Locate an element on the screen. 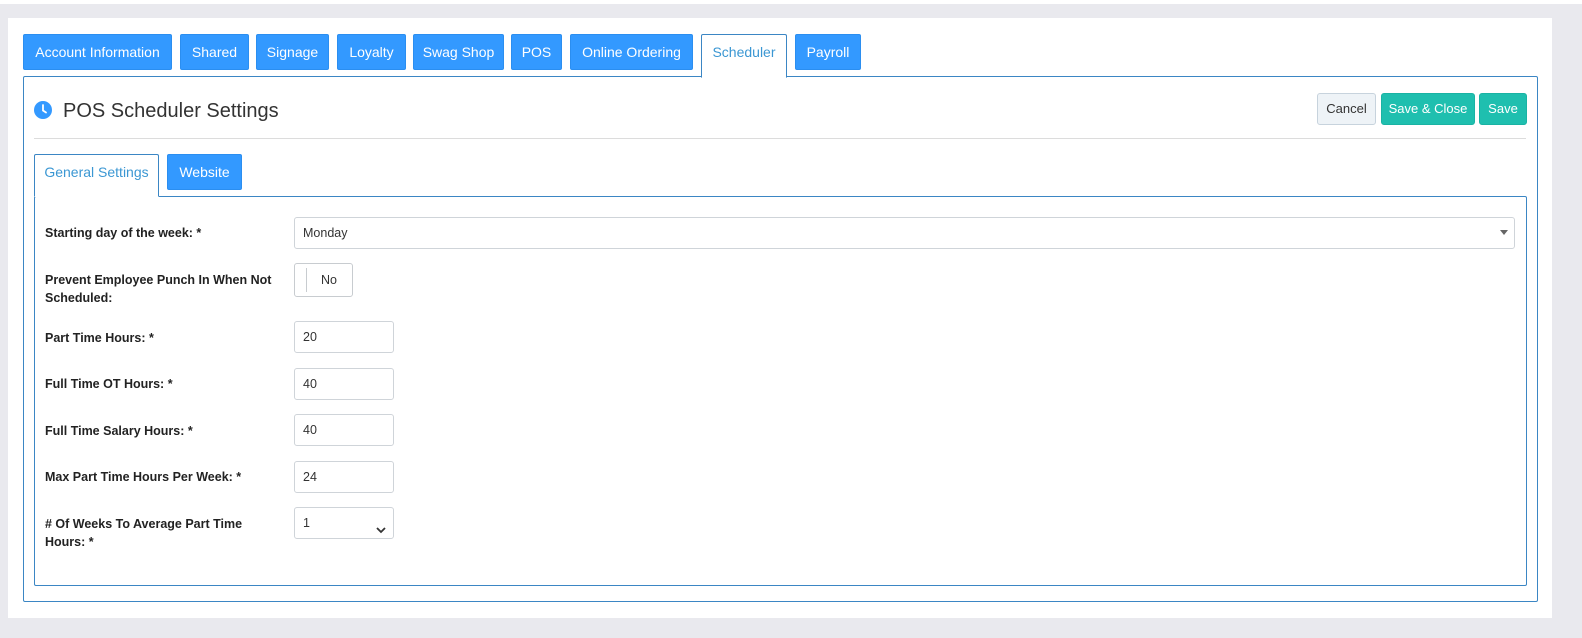 The height and width of the screenshot is (638, 1582). part-time-hours-label: Part Time Hours: * is located at coordinates (99, 338).